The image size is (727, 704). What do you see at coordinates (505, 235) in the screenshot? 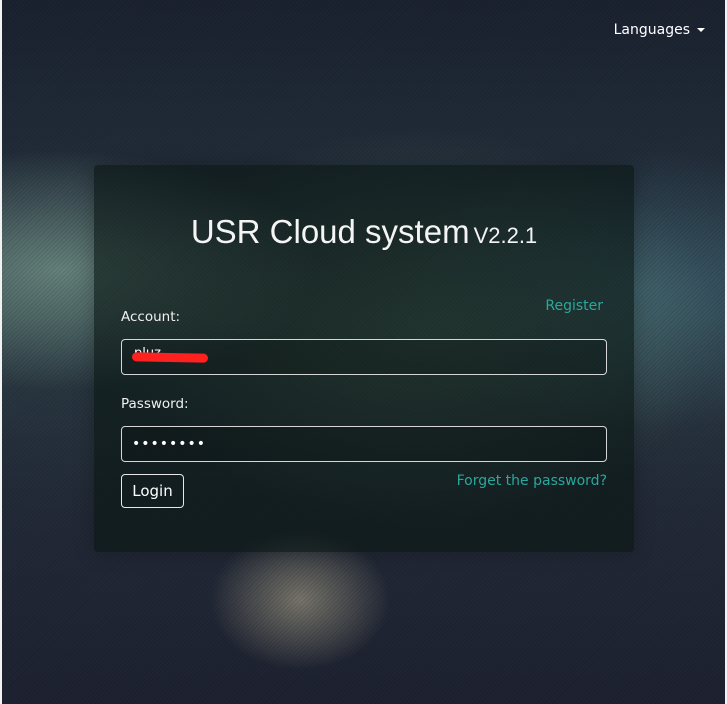
I see `app-version: V2.2.1` at bounding box center [505, 235].